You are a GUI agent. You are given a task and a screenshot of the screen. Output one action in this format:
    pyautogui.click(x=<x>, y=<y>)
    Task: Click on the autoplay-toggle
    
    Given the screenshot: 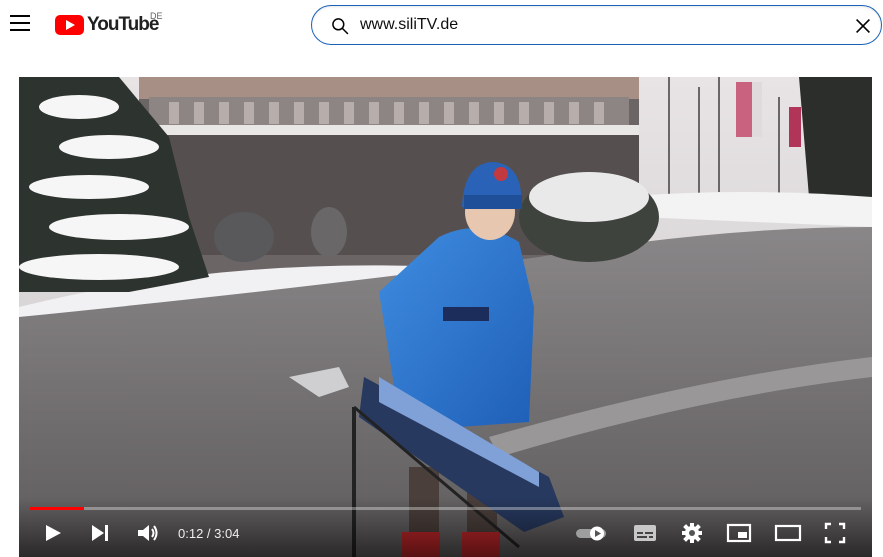 What is the action you would take?
    pyautogui.click(x=592, y=533)
    